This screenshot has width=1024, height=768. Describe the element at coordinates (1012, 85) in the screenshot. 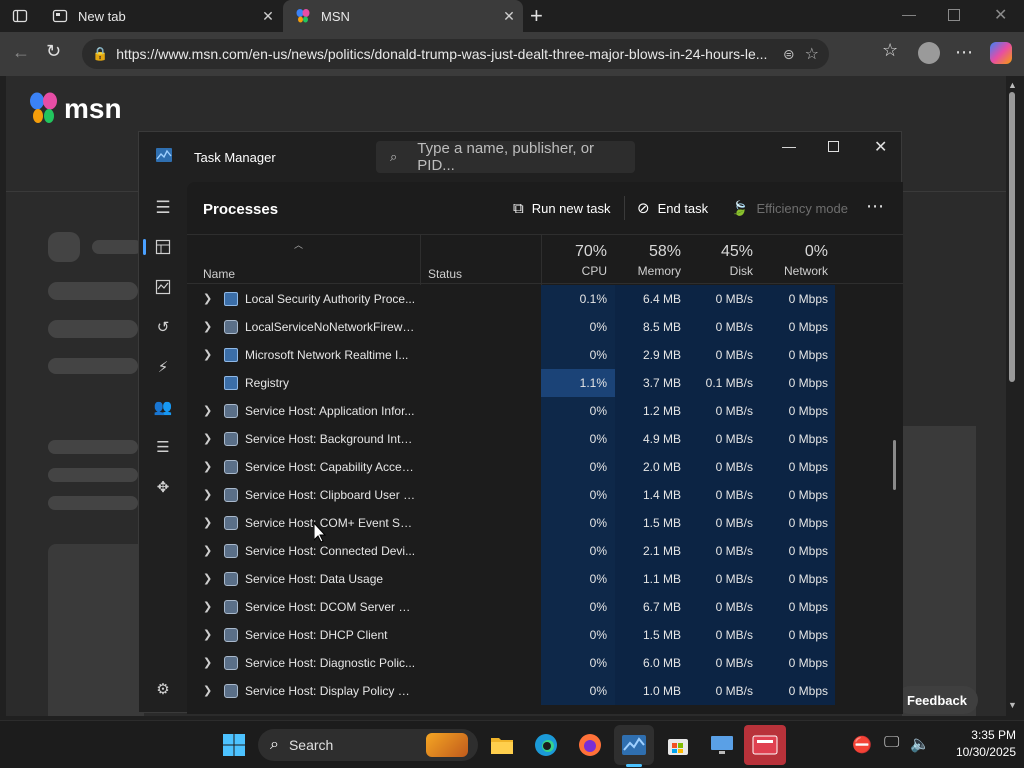

I see `scroll-up-icon: ▲` at that location.